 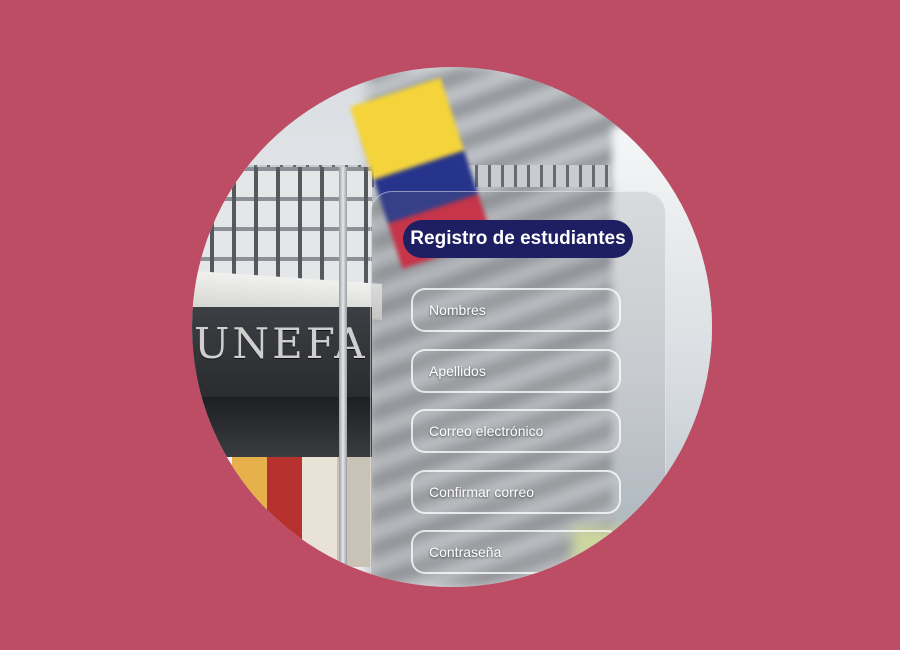 What do you see at coordinates (302, 512) in the screenshot?
I see `building-entrance` at bounding box center [302, 512].